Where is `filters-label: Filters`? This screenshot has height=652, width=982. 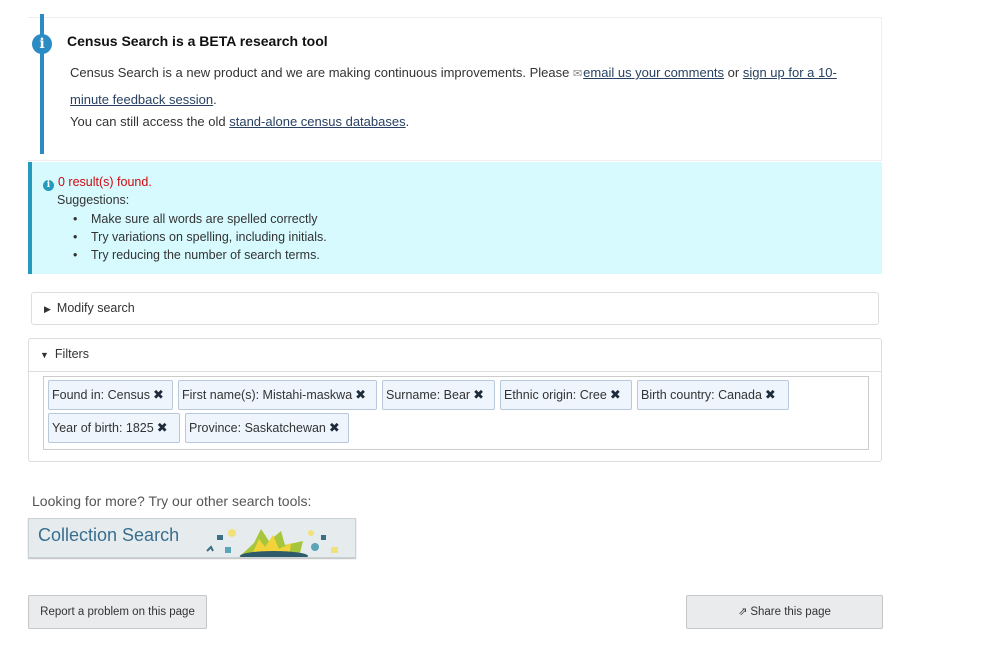
filters-label: Filters is located at coordinates (71, 354).